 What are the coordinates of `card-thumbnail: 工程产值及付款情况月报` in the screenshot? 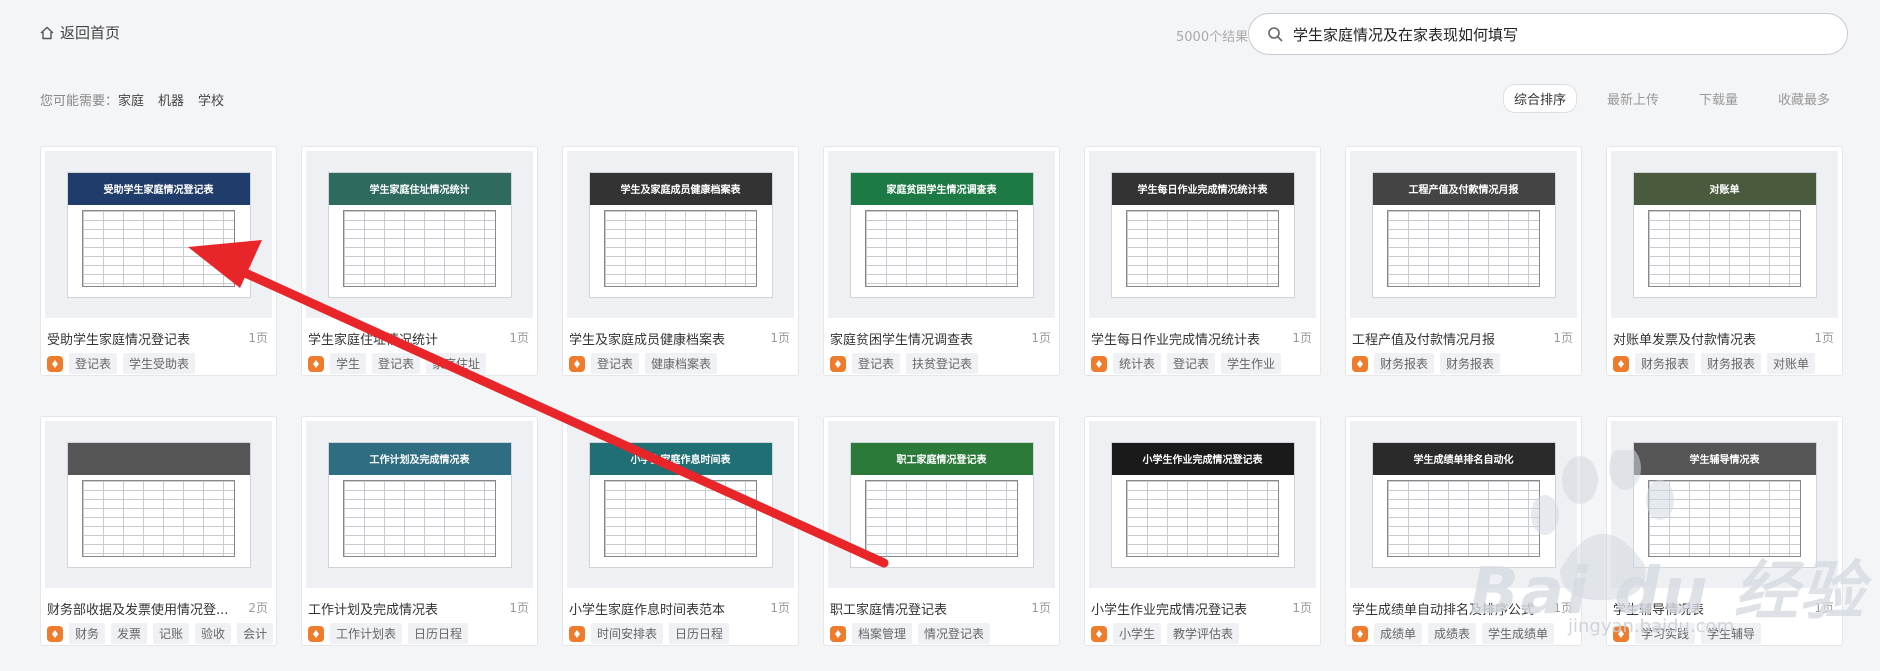 It's located at (1463, 234).